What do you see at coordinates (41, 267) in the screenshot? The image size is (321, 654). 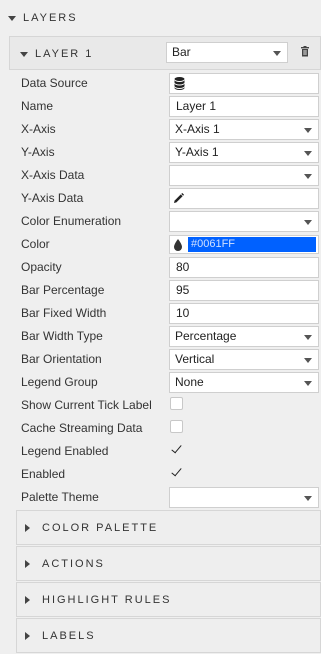 I see `opacity-label: Opacity` at bounding box center [41, 267].